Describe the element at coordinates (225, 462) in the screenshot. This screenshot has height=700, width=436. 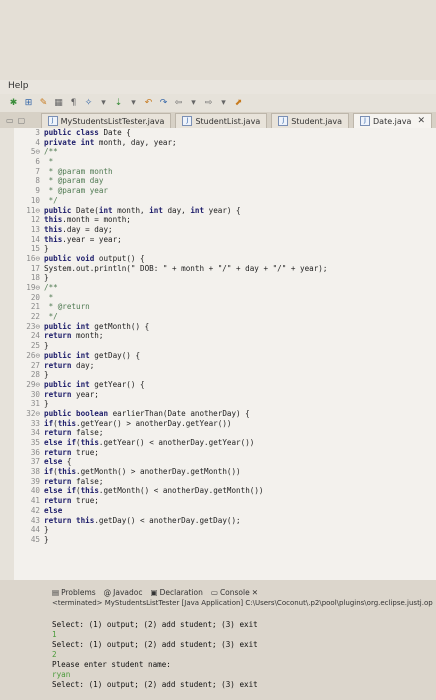
I see `code-line: 37 else {` at that location.